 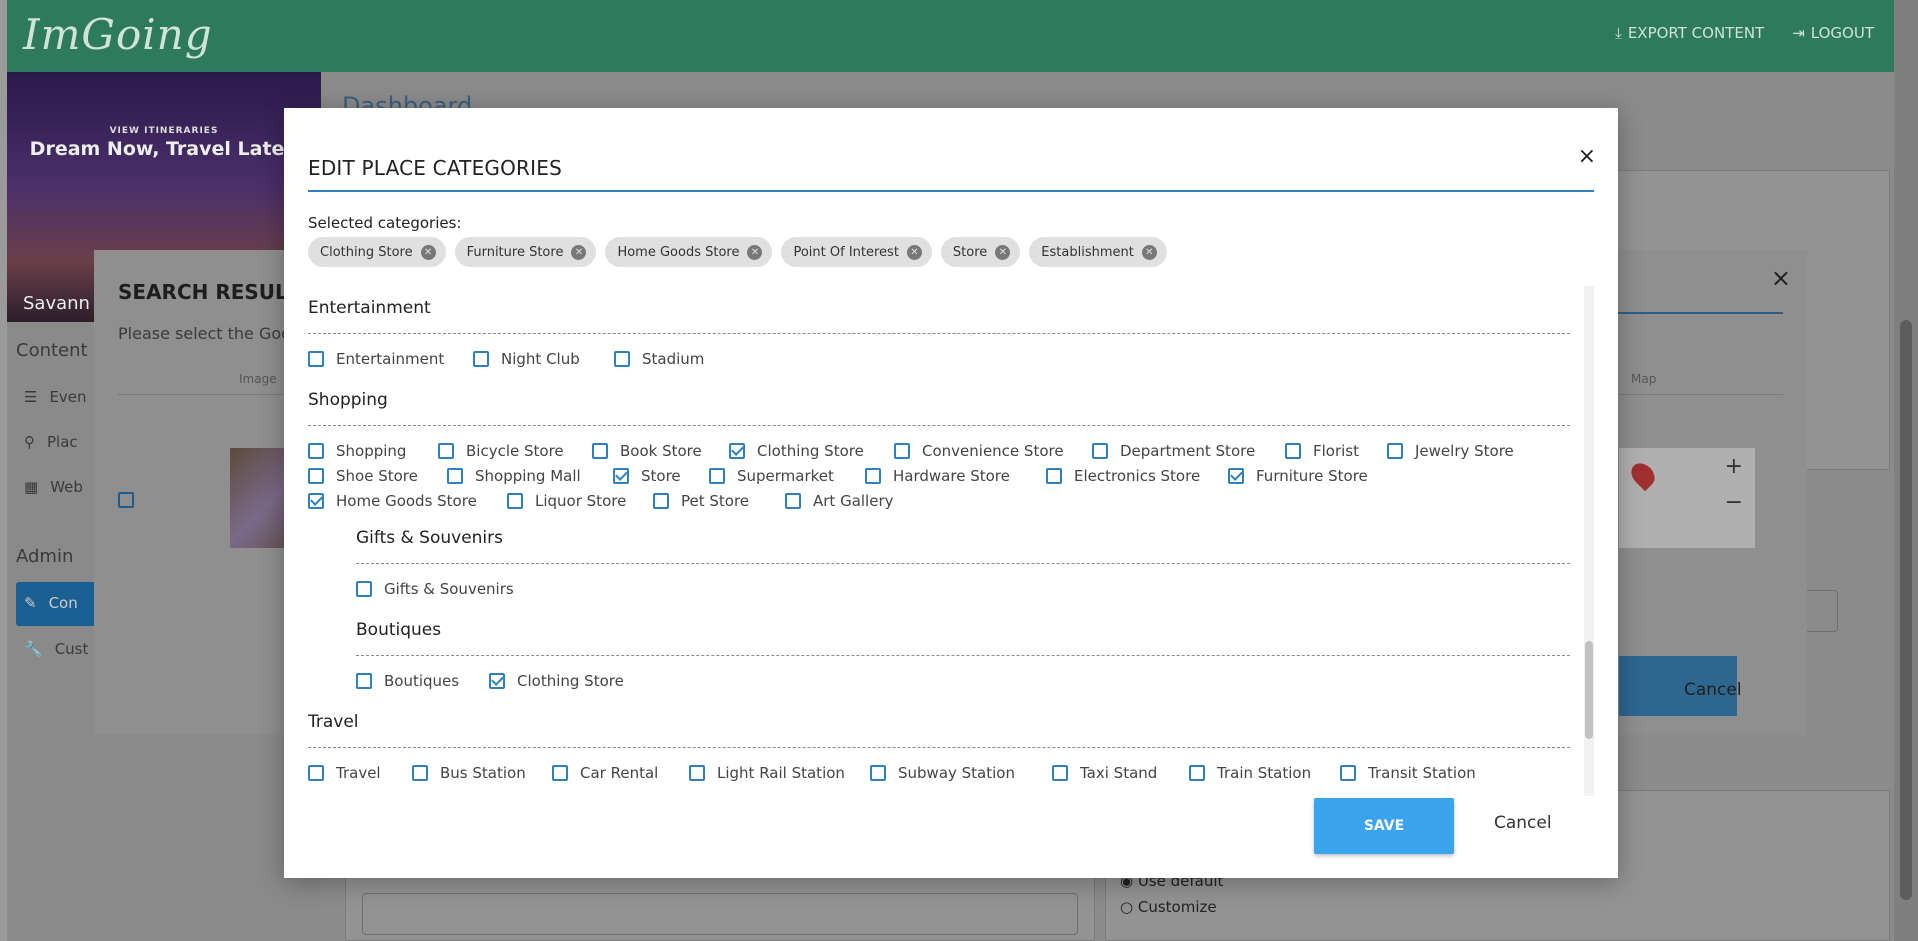 What do you see at coordinates (56, 649) in the screenshot?
I see `sidebar-item-custom: 🔧 Cust` at bounding box center [56, 649].